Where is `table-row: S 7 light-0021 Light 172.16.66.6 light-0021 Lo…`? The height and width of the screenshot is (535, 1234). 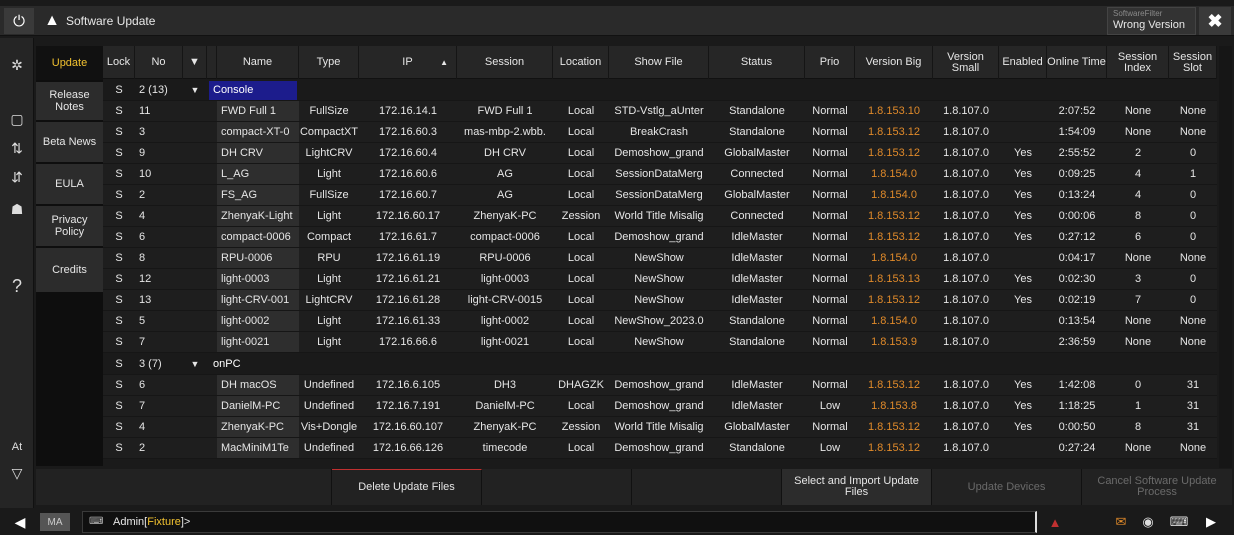
table-row: S 7 light-0021 Light 172.16.66.6 light-0021 Lo… is located at coordinates (660, 342).